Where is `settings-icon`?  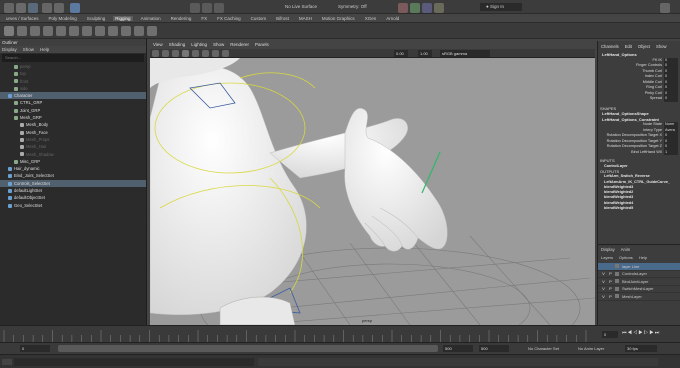
settings-icon is located at coordinates (665, 8).